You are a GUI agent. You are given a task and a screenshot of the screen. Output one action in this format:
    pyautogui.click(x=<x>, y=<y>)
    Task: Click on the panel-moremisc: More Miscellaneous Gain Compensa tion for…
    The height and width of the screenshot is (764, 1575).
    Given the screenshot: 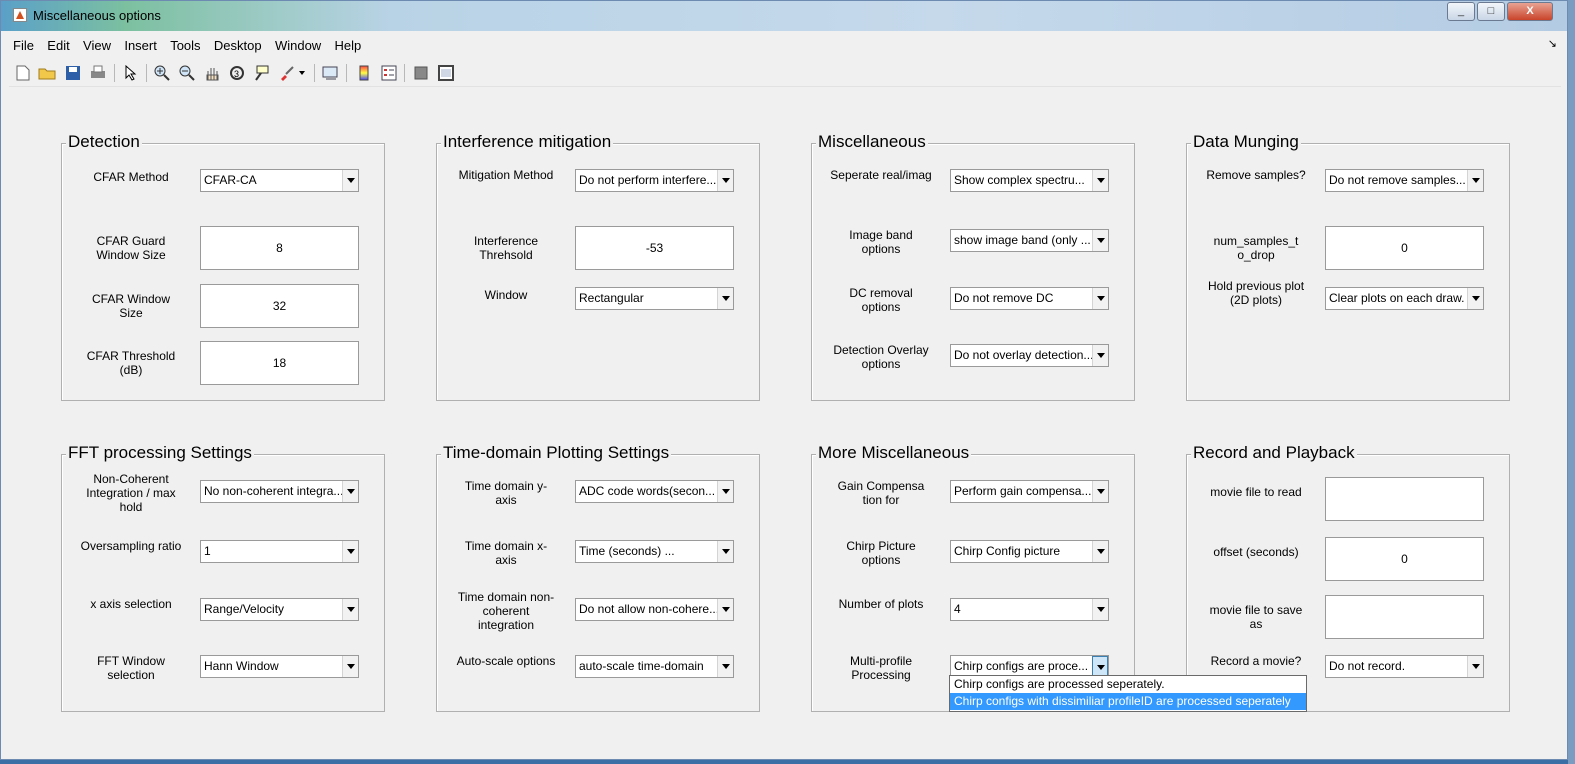 What is the action you would take?
    pyautogui.click(x=973, y=577)
    